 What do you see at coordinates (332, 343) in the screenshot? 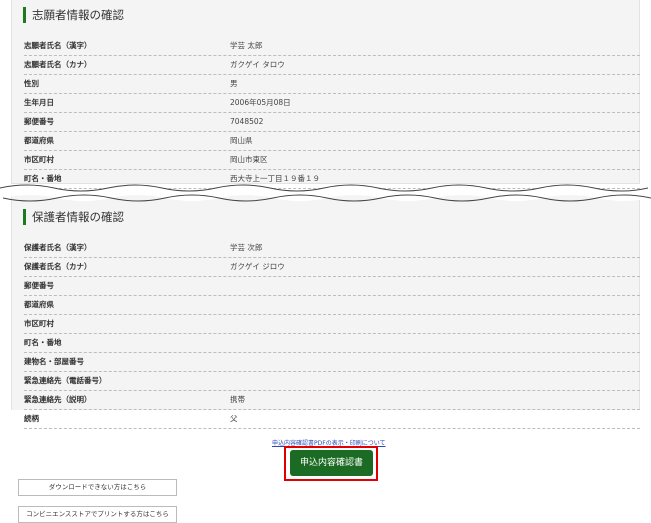
I see `table-row: 町名・番地` at bounding box center [332, 343].